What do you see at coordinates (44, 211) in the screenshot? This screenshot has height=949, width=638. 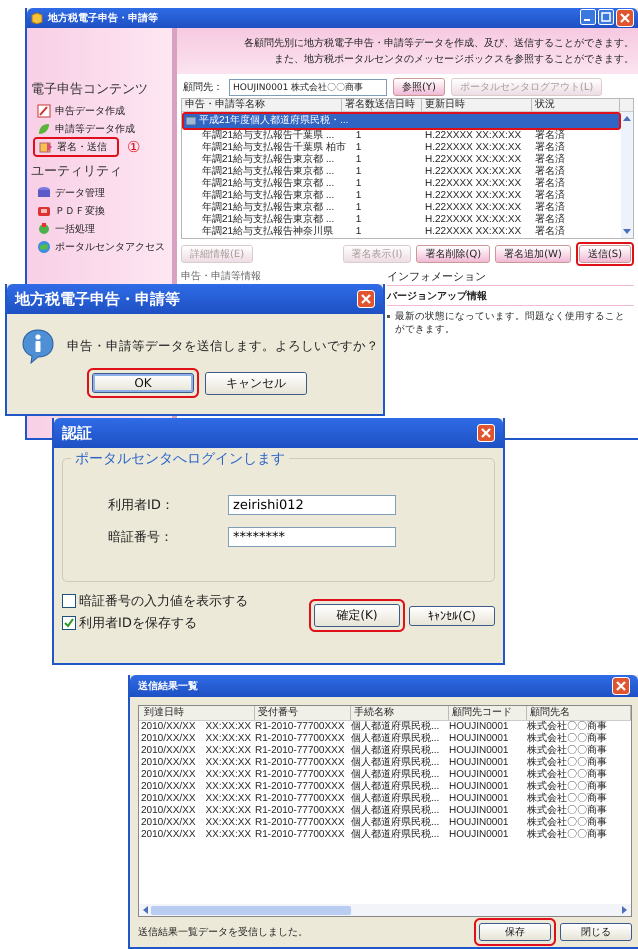 I see `document-icon` at bounding box center [44, 211].